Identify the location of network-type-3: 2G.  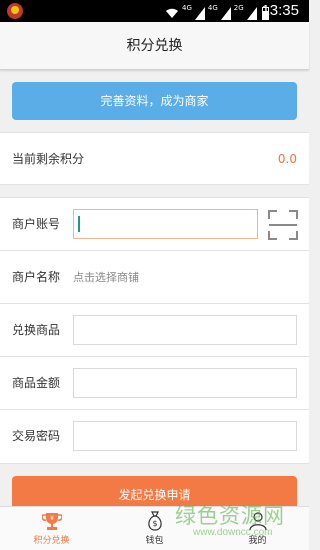
(238, 8).